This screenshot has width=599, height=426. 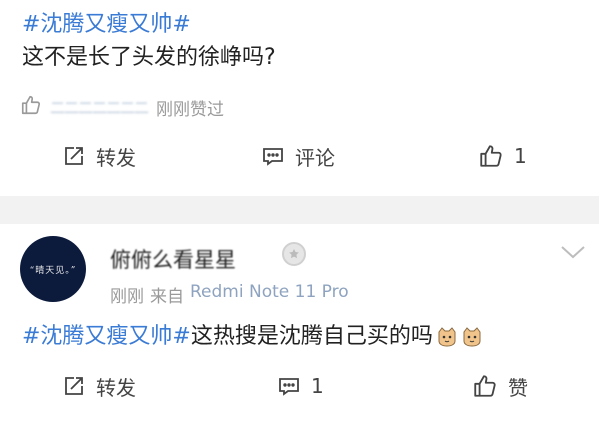 I want to click on like-button: 1, so click(x=502, y=156).